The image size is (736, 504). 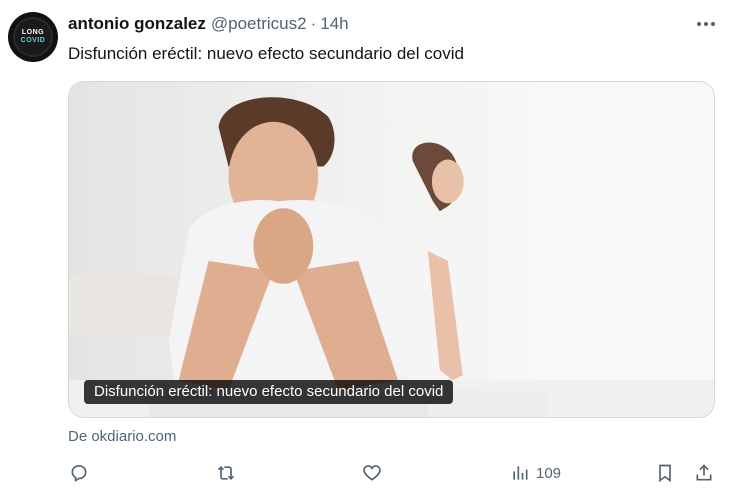 I want to click on like-button, so click(x=372, y=473).